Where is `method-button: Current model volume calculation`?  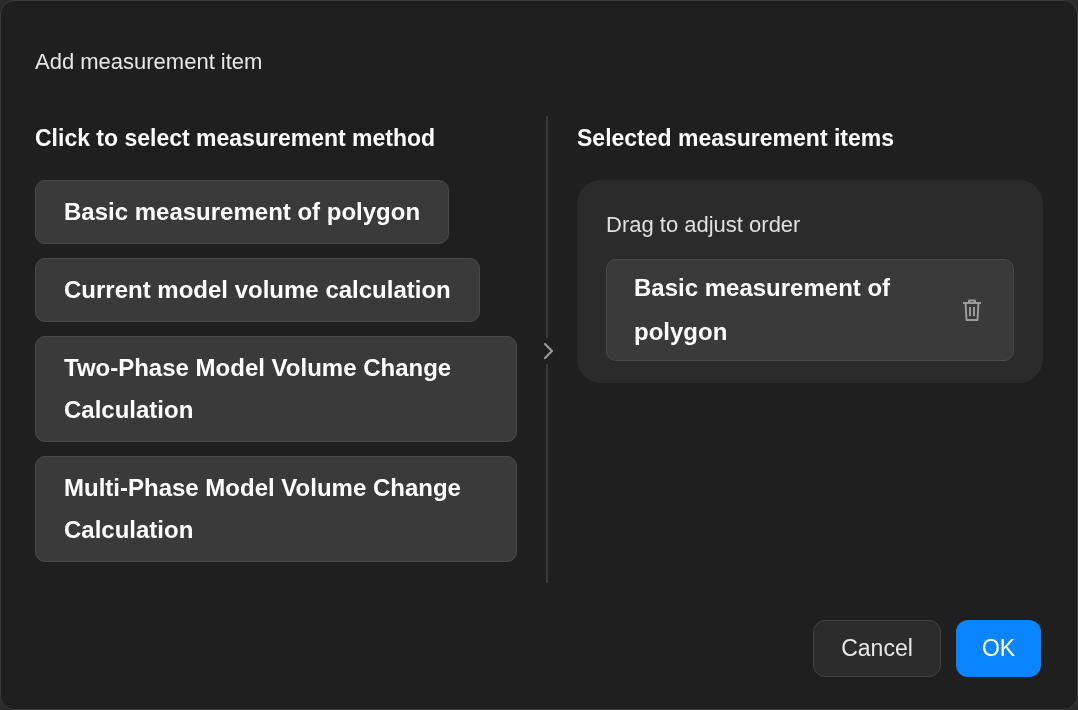 method-button: Current model volume calculation is located at coordinates (257, 289).